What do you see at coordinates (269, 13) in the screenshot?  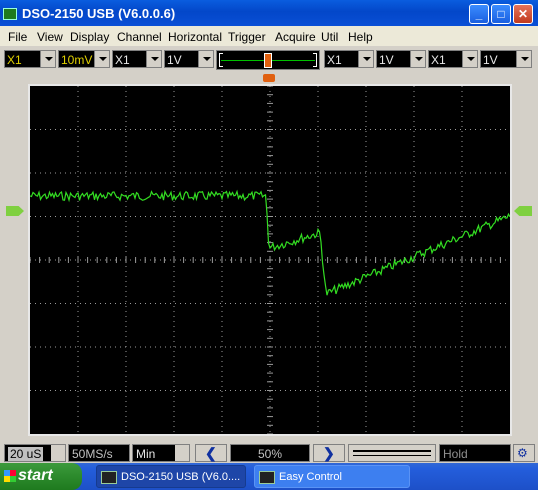 I see `title-bar: DSO-2150 USB (V6.0.0.6) _ □ ✕` at bounding box center [269, 13].